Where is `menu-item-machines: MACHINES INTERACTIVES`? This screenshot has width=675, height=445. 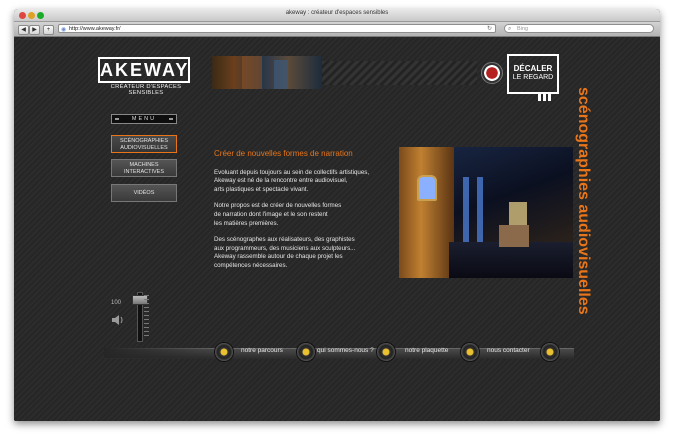
menu-item-machines: MACHINES INTERACTIVES is located at coordinates (144, 168).